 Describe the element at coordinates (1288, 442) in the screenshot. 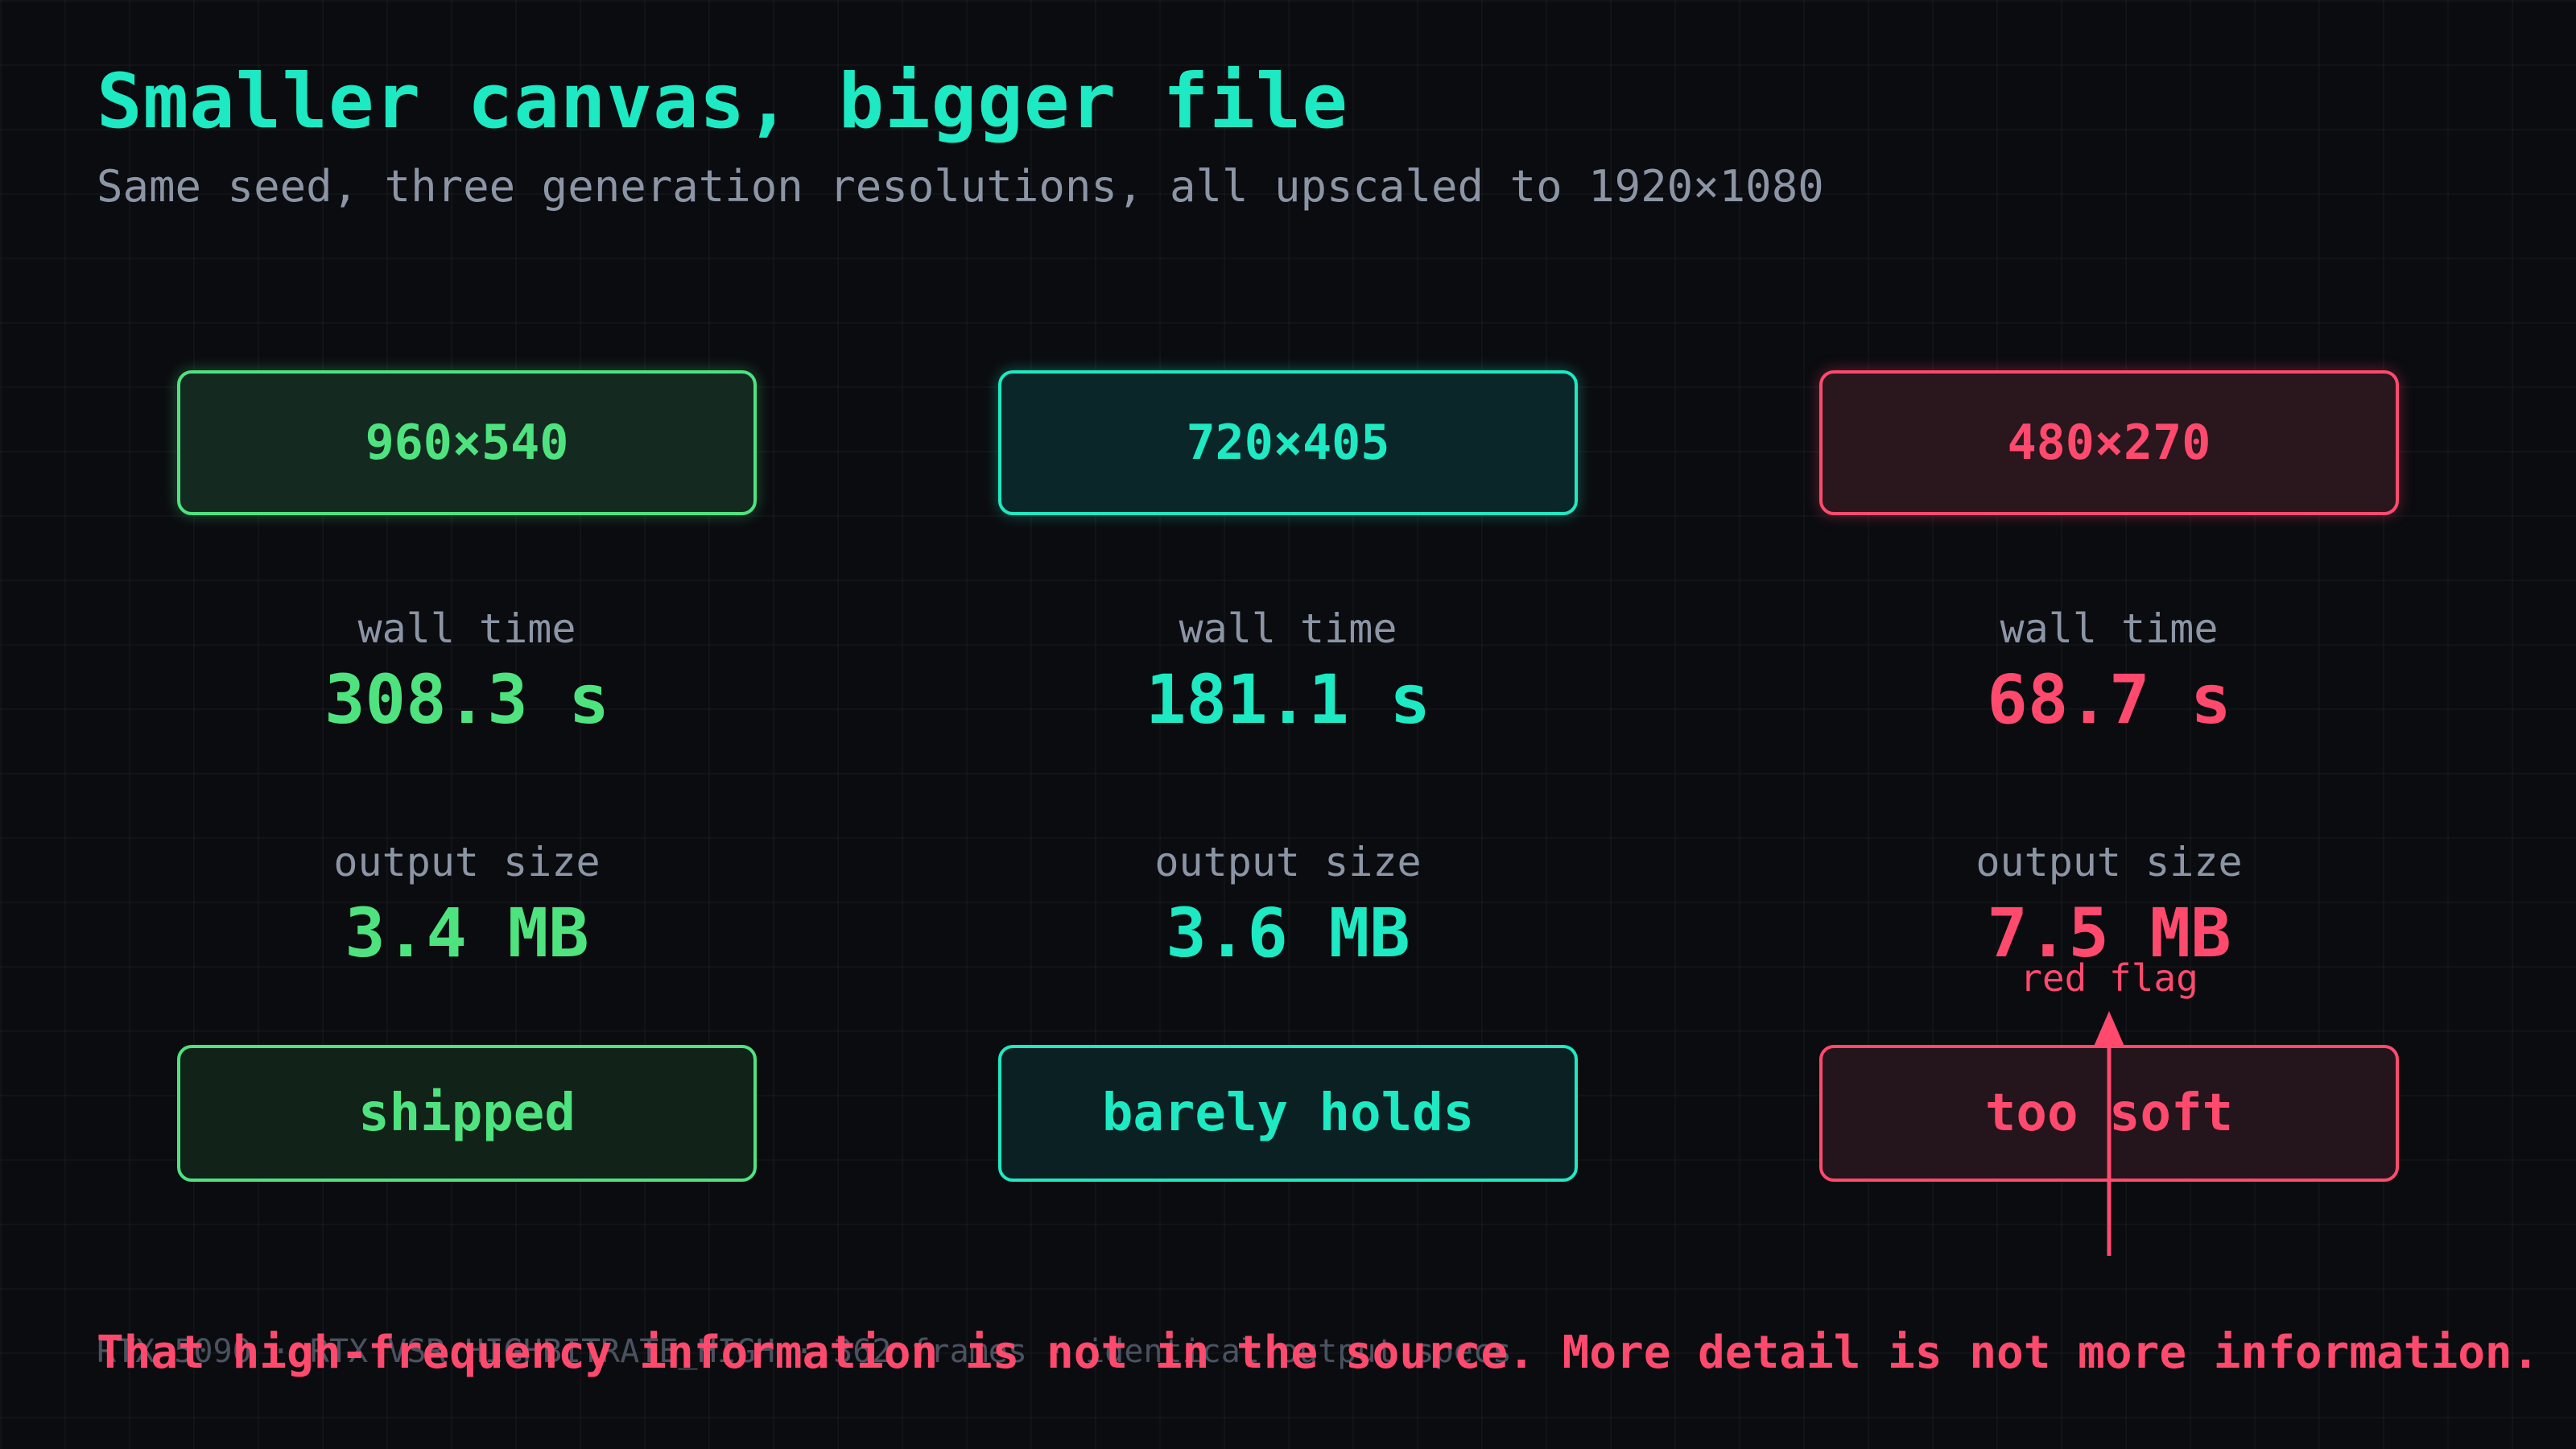

I see `resolution-box: 720×405` at that location.